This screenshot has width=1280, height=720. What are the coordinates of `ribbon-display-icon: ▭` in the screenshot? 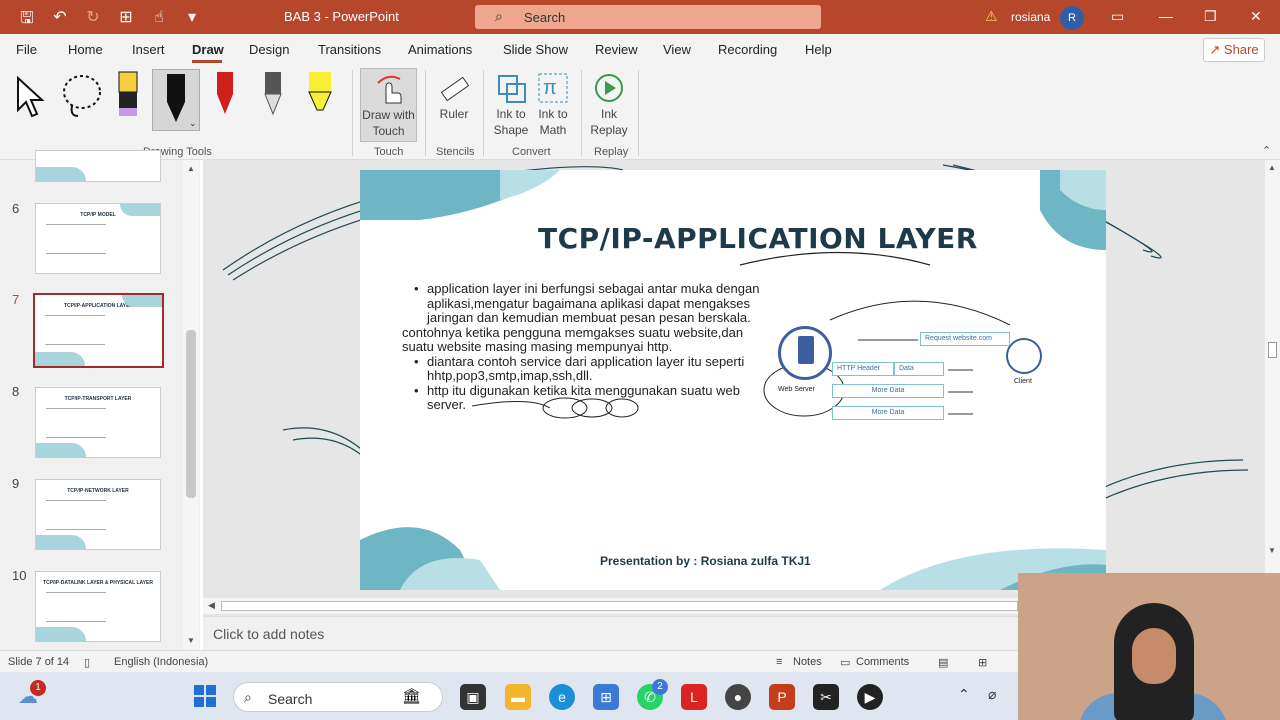 It's located at (1117, 16).